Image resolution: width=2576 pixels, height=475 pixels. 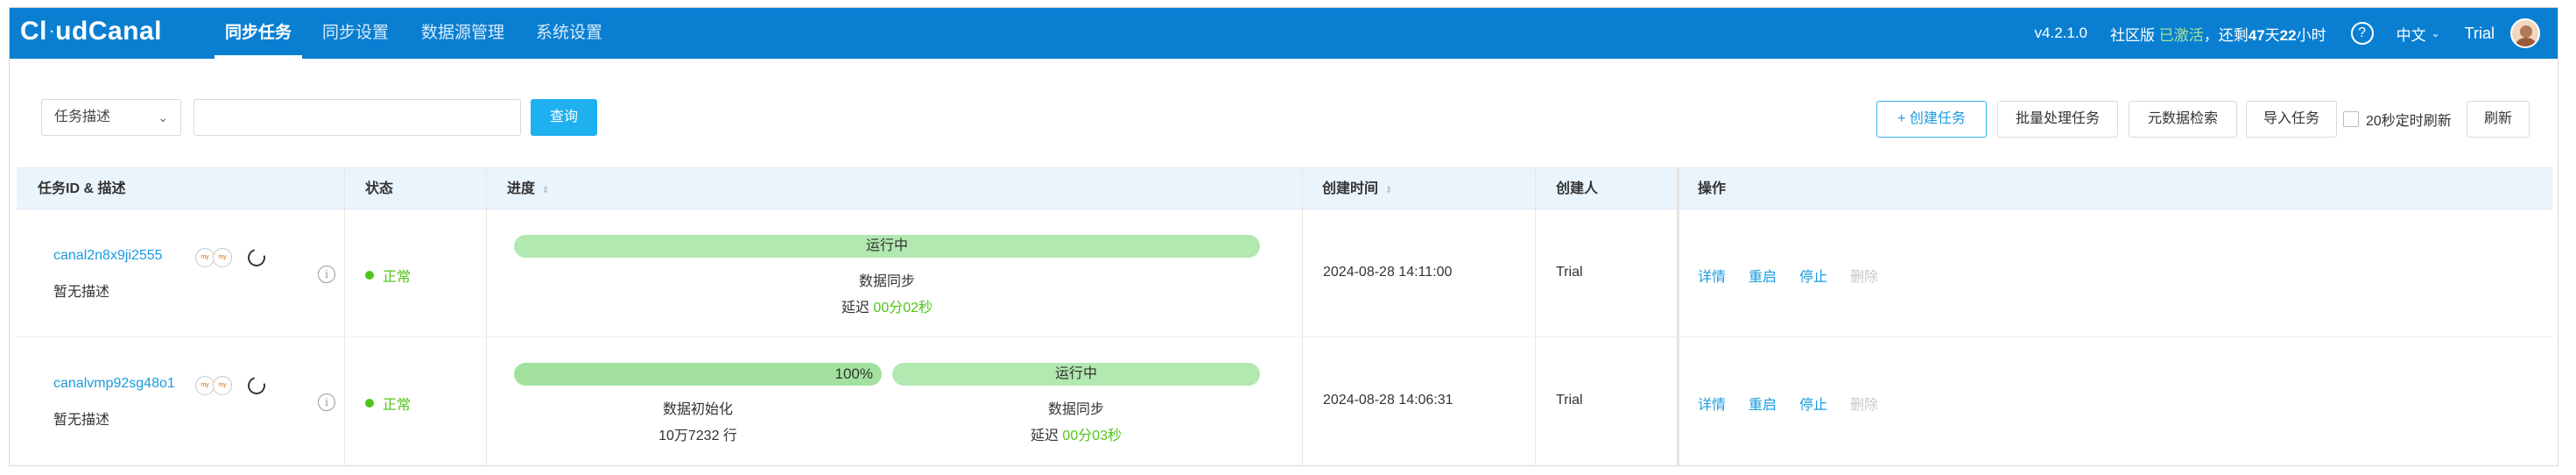 What do you see at coordinates (2183, 119) in the screenshot?
I see `metadata-search-button: 元数据检索` at bounding box center [2183, 119].